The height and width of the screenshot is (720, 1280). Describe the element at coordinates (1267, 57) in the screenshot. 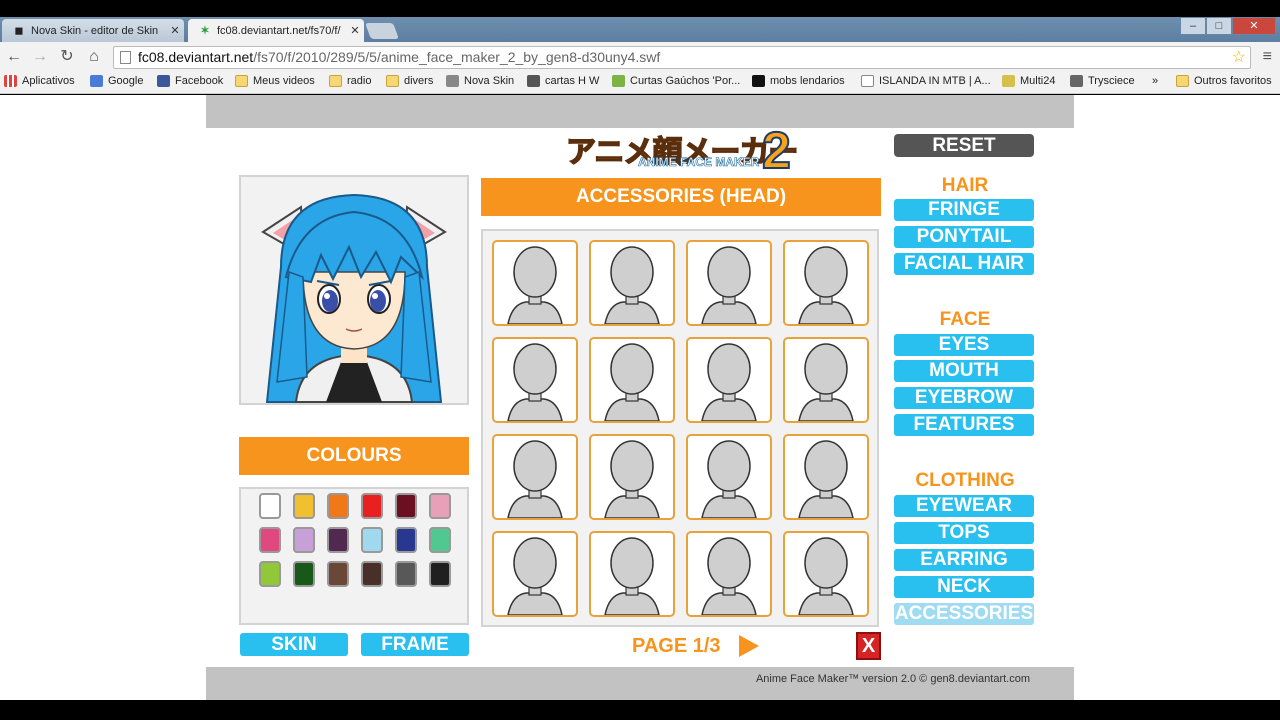

I see `menu-icon: ≡` at that location.